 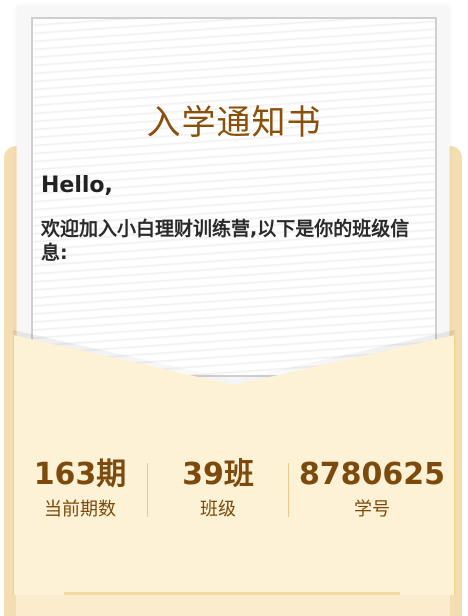 I want to click on stat-term: 163期 当前期数, so click(x=80, y=489).